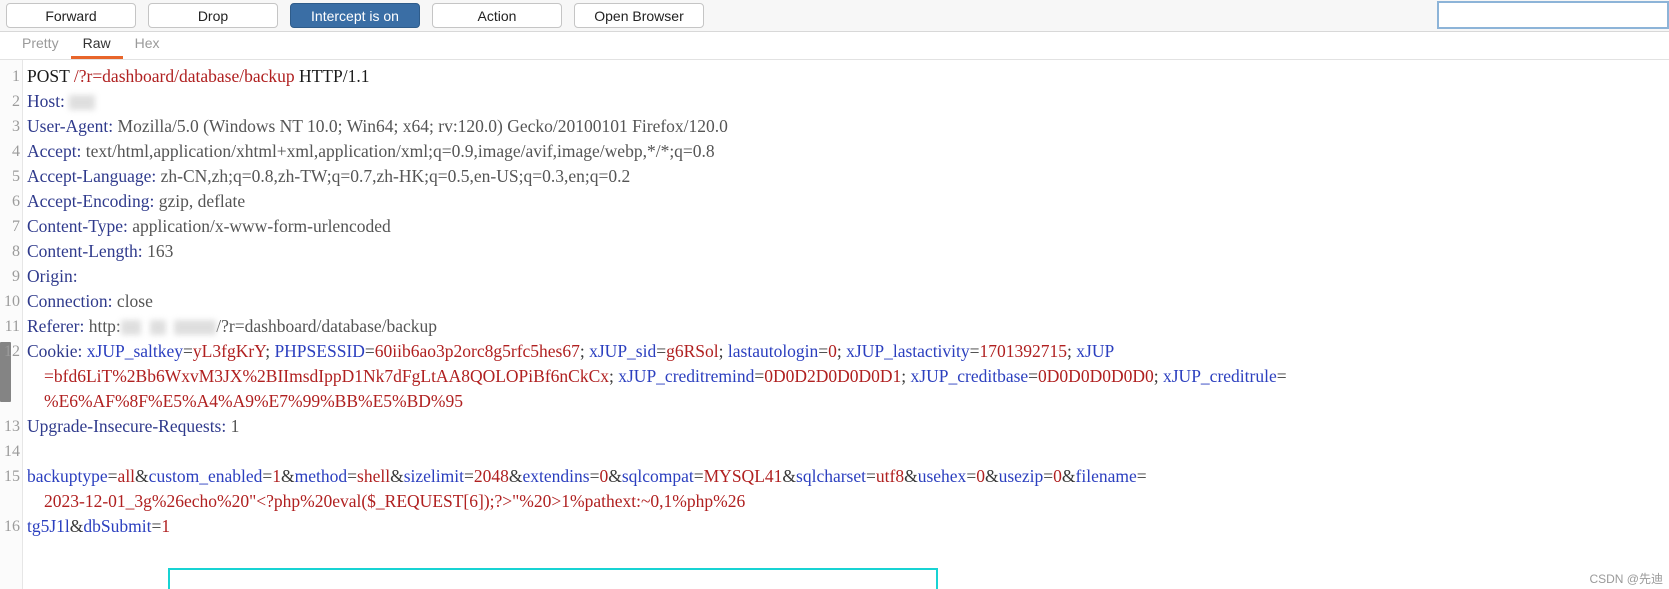 The image size is (1669, 589). What do you see at coordinates (213, 15) in the screenshot?
I see `toolbar-button-drop: Drop` at bounding box center [213, 15].